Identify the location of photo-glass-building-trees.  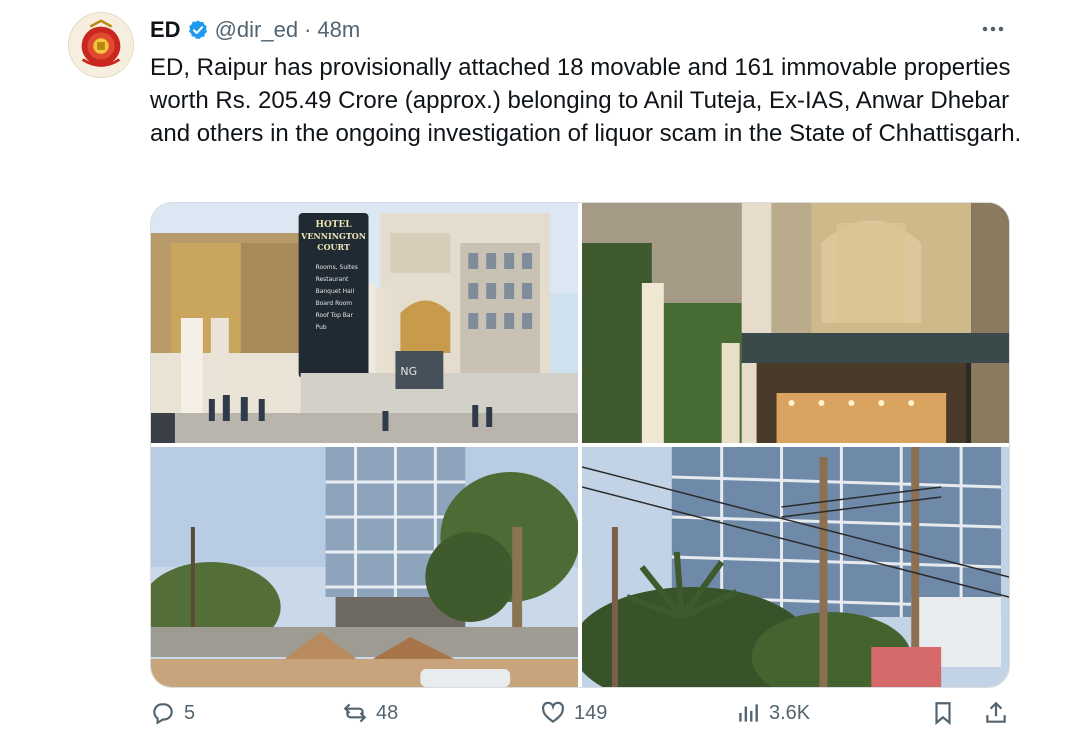
(795, 567).